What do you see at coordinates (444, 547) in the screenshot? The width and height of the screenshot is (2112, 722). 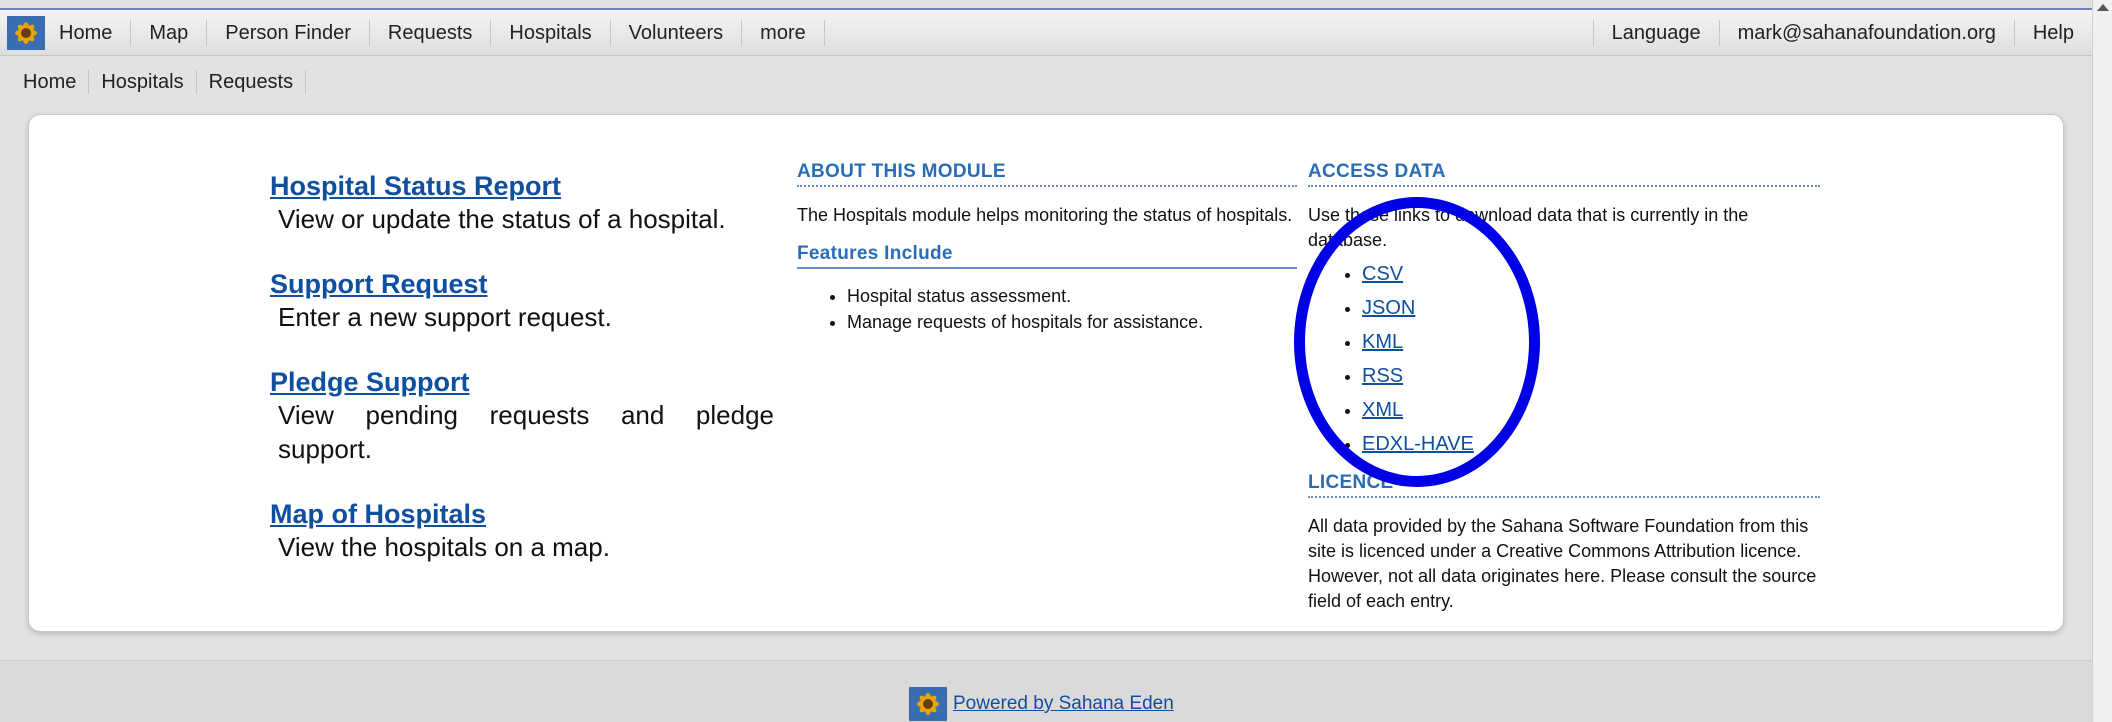 I see `menu-description: View the hospitals on a map.` at bounding box center [444, 547].